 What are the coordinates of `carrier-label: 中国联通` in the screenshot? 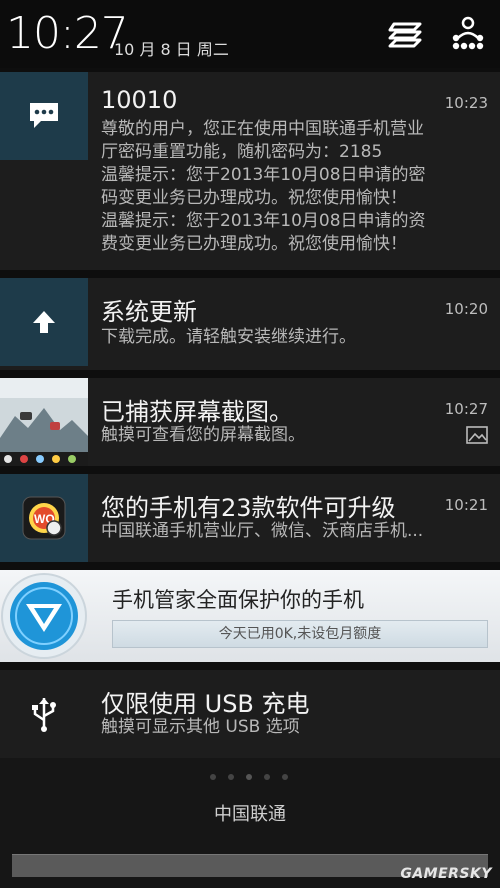 It's located at (250, 814).